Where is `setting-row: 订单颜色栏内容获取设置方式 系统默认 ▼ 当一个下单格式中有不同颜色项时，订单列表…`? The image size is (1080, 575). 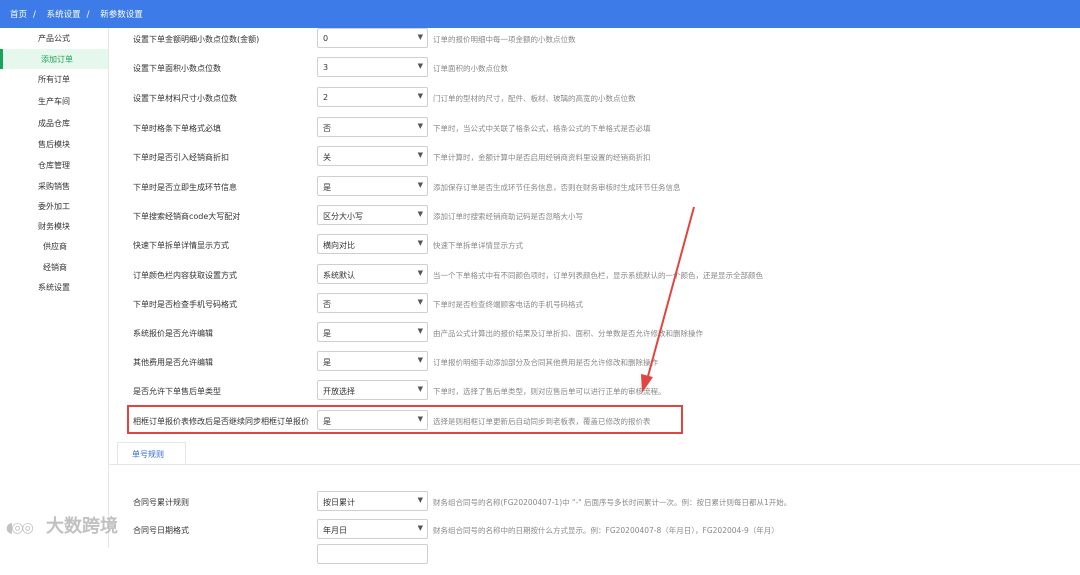
setting-row: 订单颜色栏内容获取设置方式 系统默认 ▼ 当一个下单格式中有不同颜色项时，订单列表… is located at coordinates (594, 279).